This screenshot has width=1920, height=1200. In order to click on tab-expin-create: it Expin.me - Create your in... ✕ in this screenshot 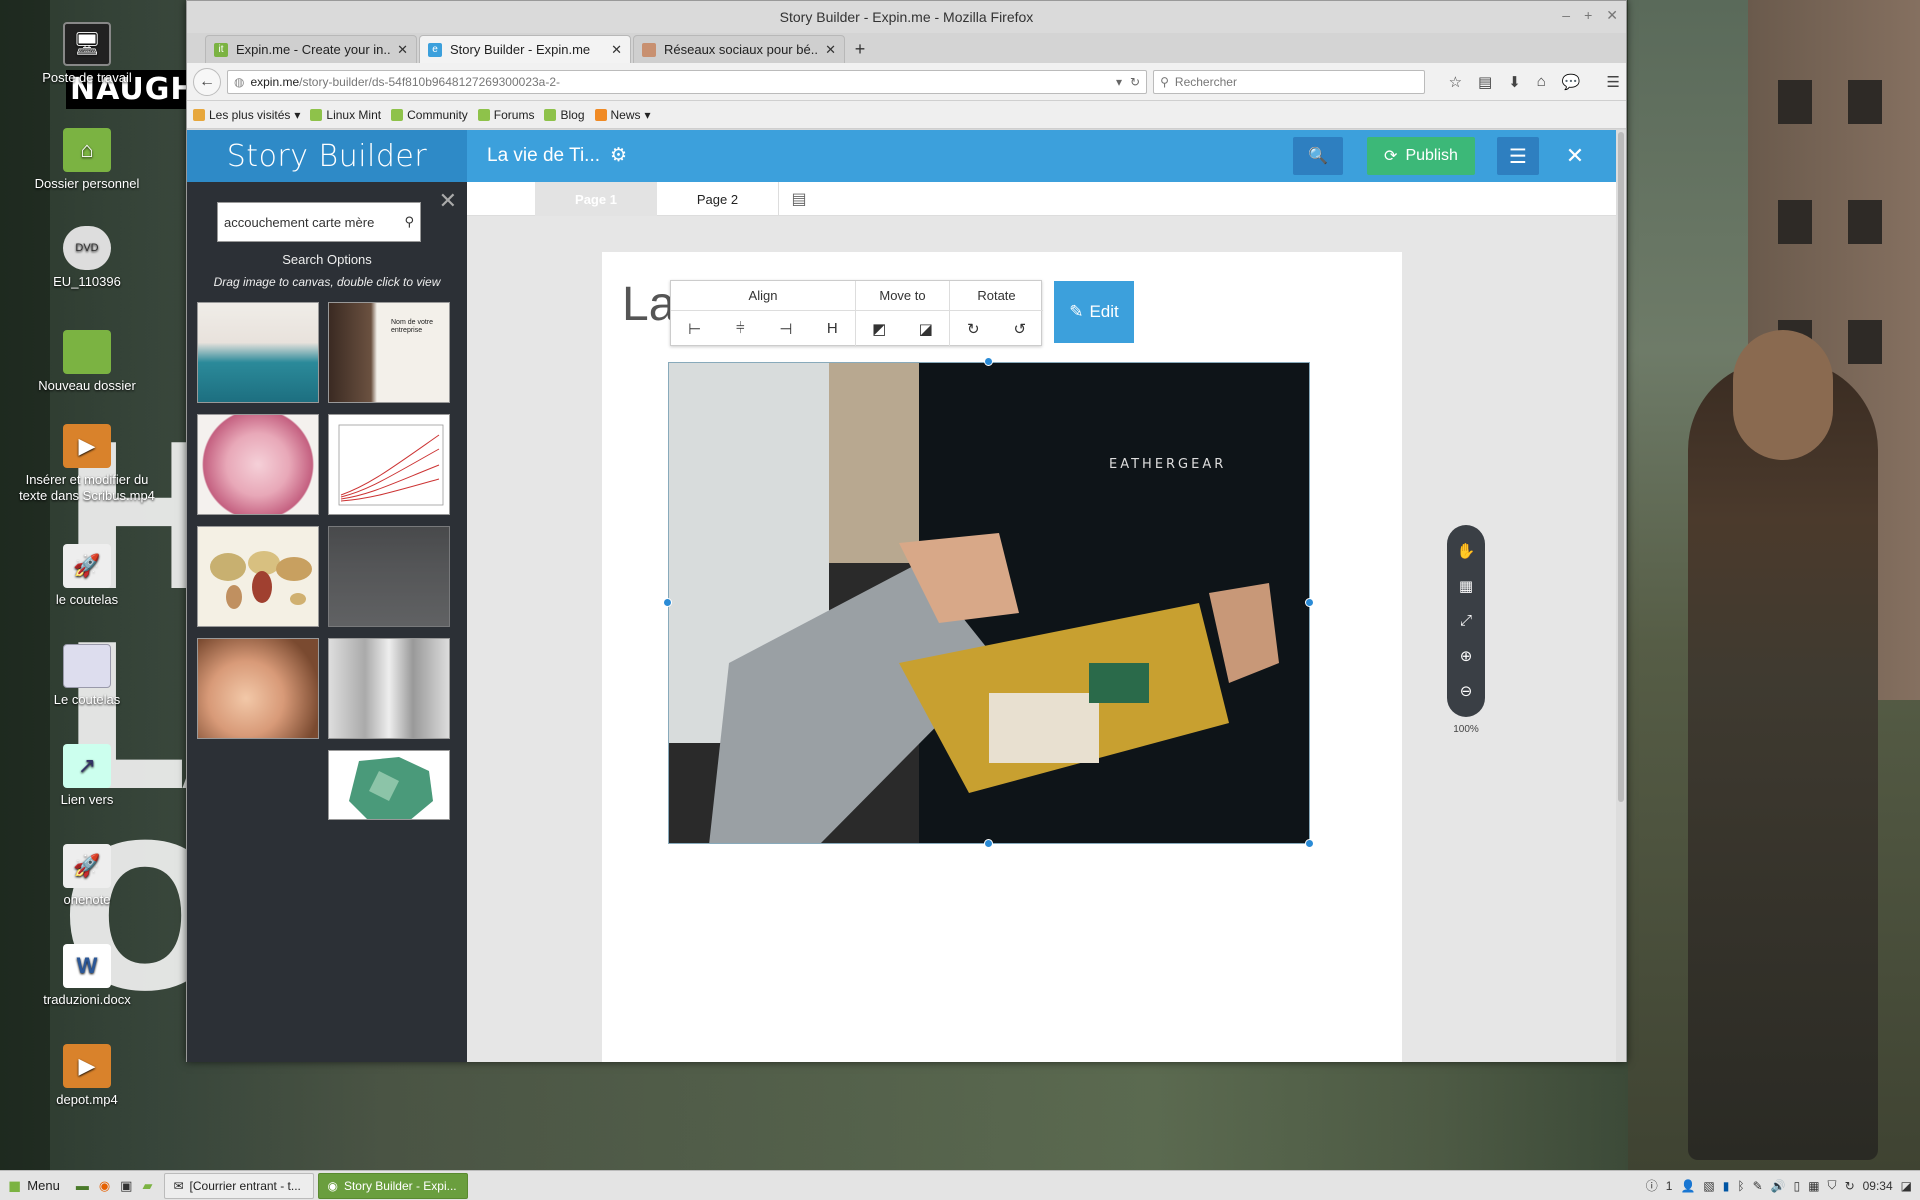, I will do `click(311, 49)`.